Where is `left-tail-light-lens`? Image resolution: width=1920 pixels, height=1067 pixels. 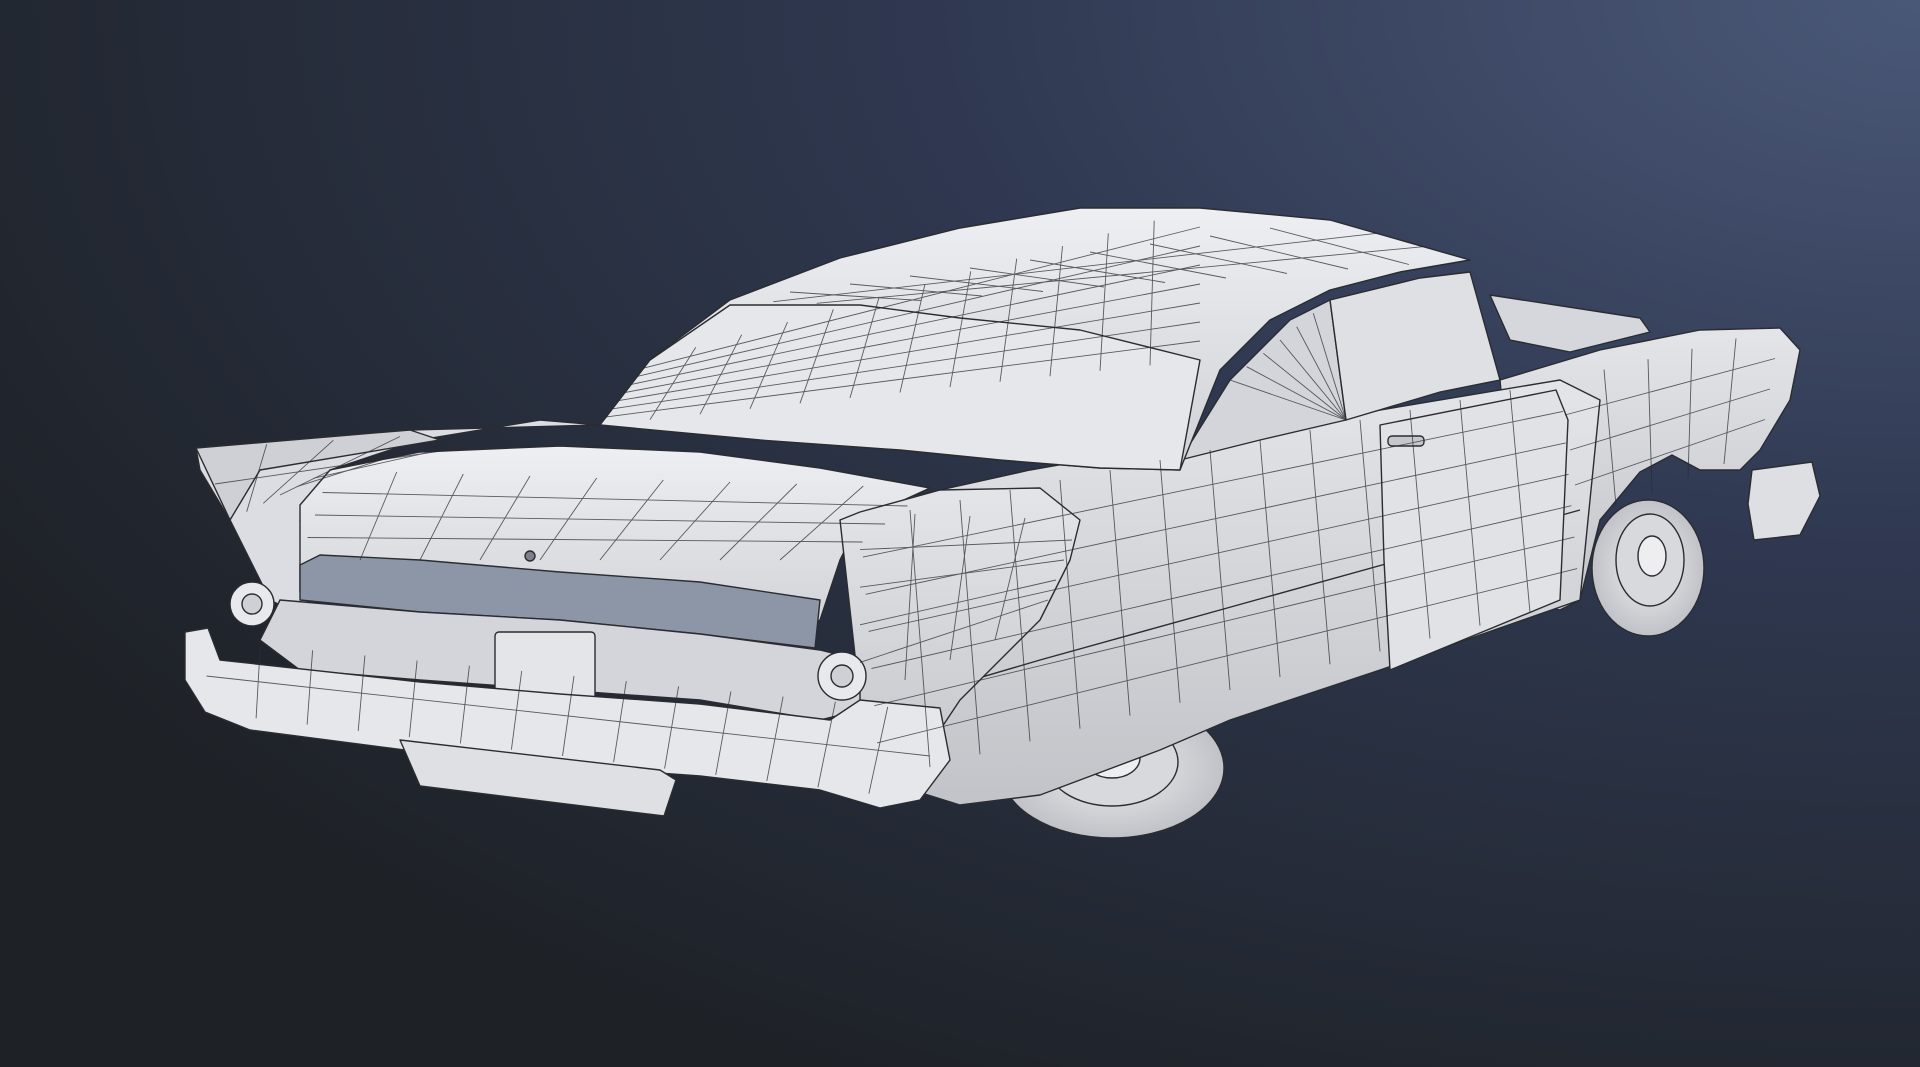 left-tail-light-lens is located at coordinates (252, 604).